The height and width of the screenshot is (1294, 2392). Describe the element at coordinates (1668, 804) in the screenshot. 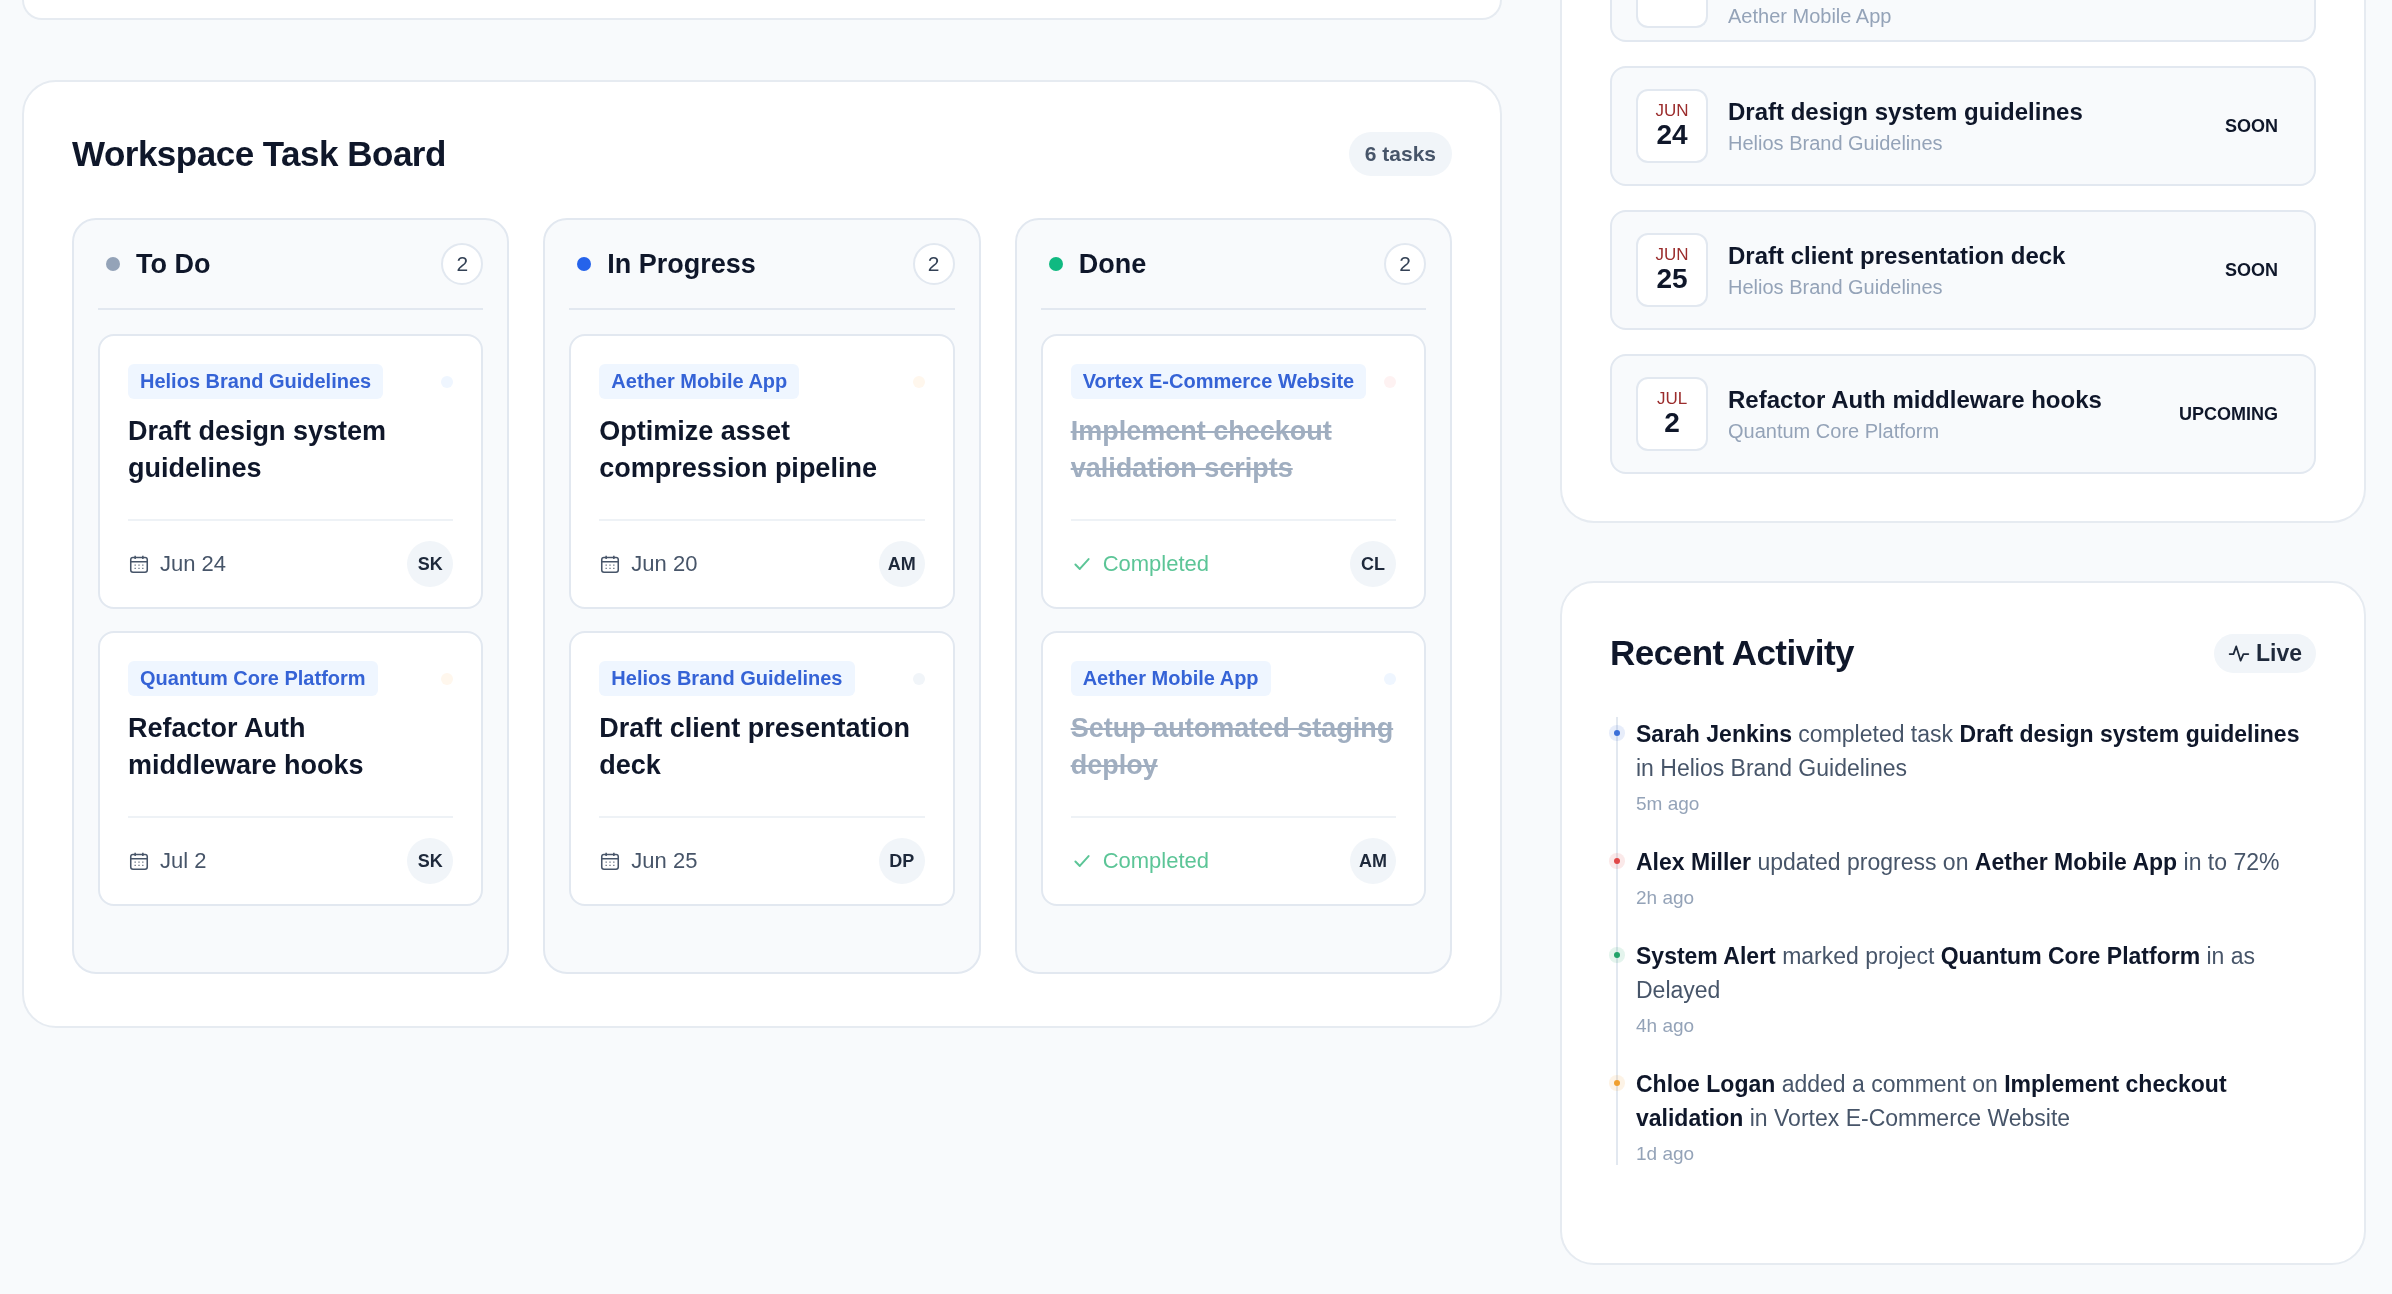

I see `activity-time: 5m ago` at that location.